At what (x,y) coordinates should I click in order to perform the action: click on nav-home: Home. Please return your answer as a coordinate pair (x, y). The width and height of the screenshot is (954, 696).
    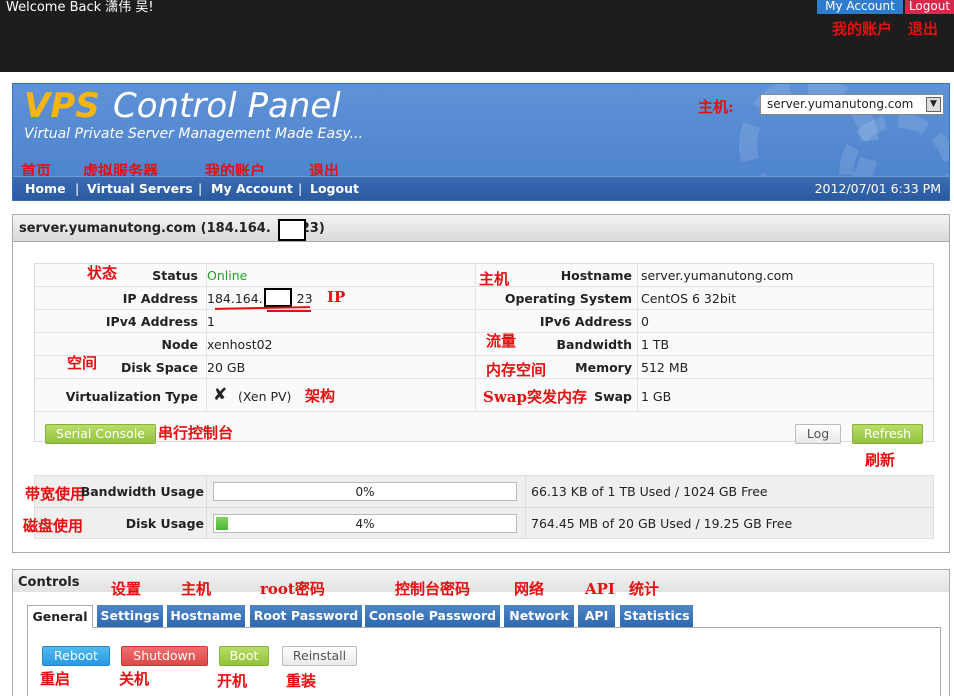
    Looking at the image, I should click on (45, 188).